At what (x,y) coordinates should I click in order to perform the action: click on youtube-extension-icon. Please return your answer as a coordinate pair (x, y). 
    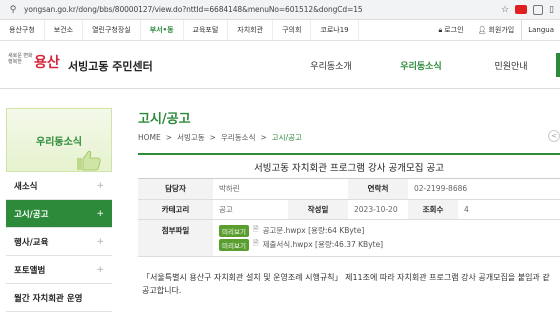
    Looking at the image, I should click on (521, 9).